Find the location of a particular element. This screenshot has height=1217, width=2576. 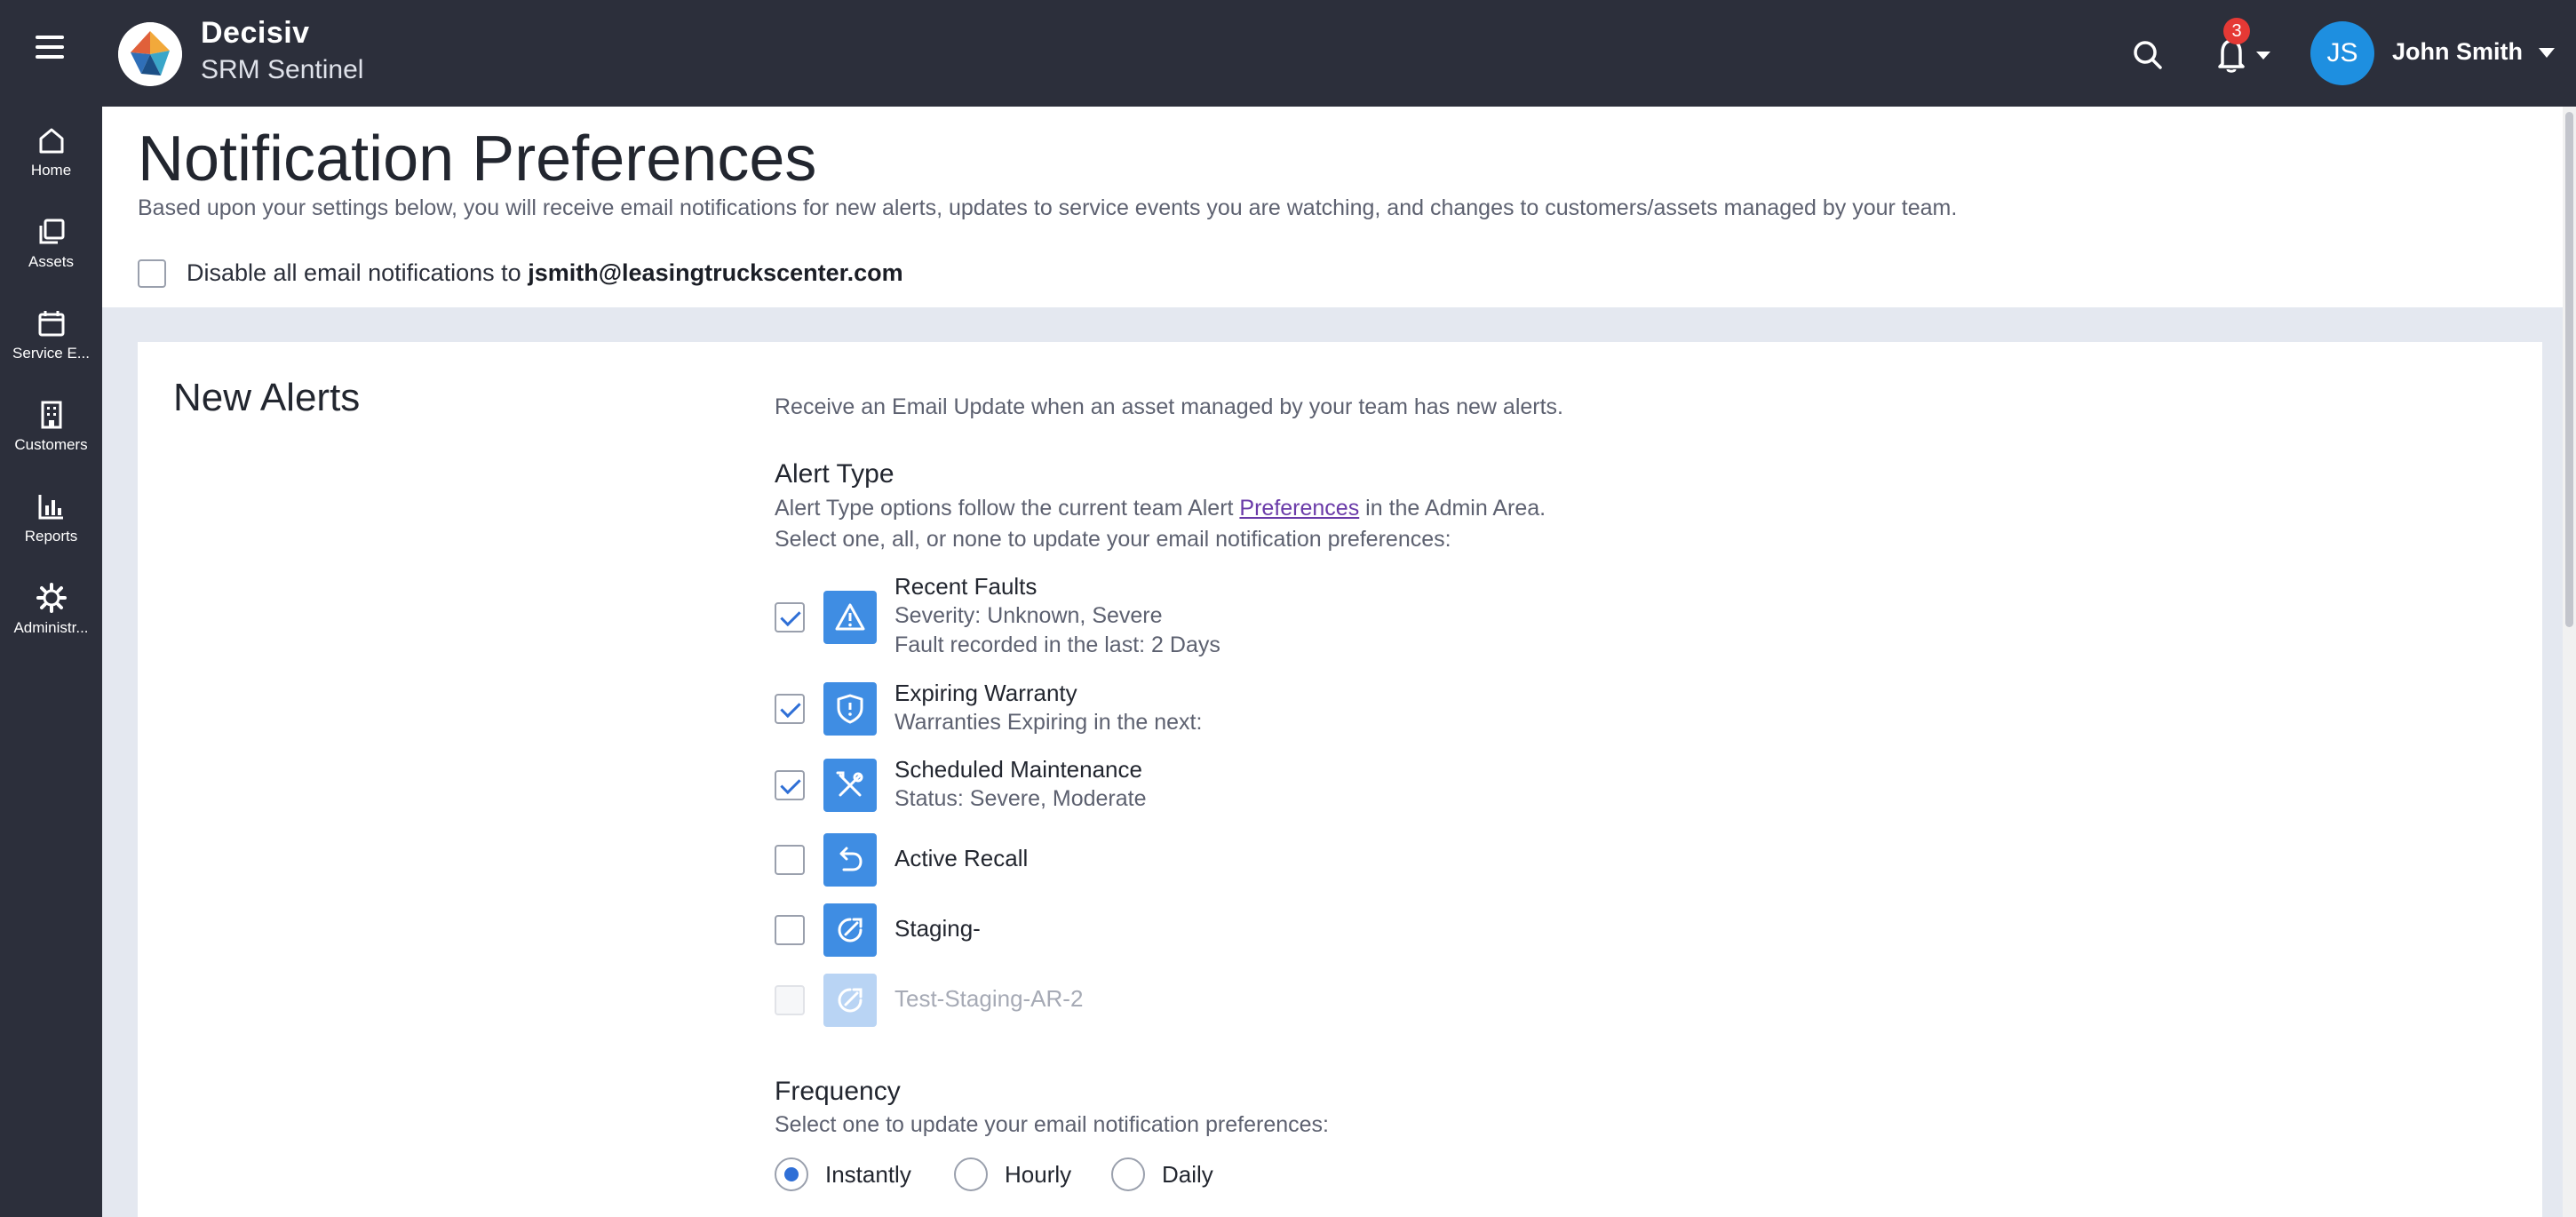

undo-arrow-icon is located at coordinates (850, 860).